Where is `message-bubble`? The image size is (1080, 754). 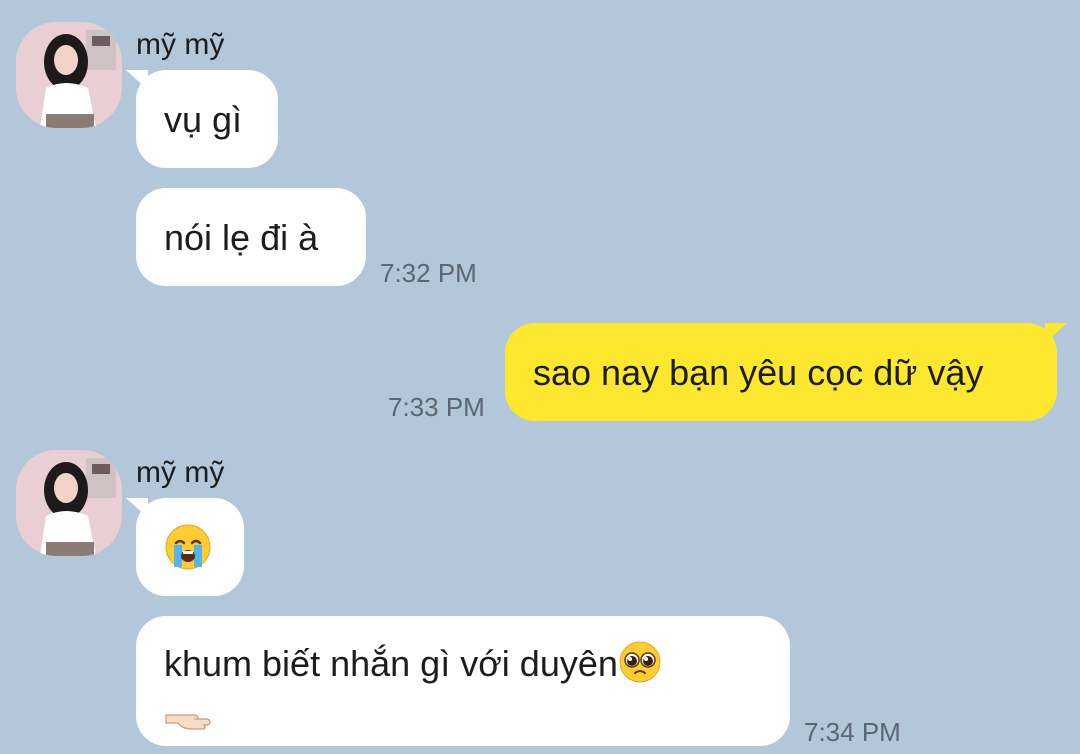 message-bubble is located at coordinates (190, 547).